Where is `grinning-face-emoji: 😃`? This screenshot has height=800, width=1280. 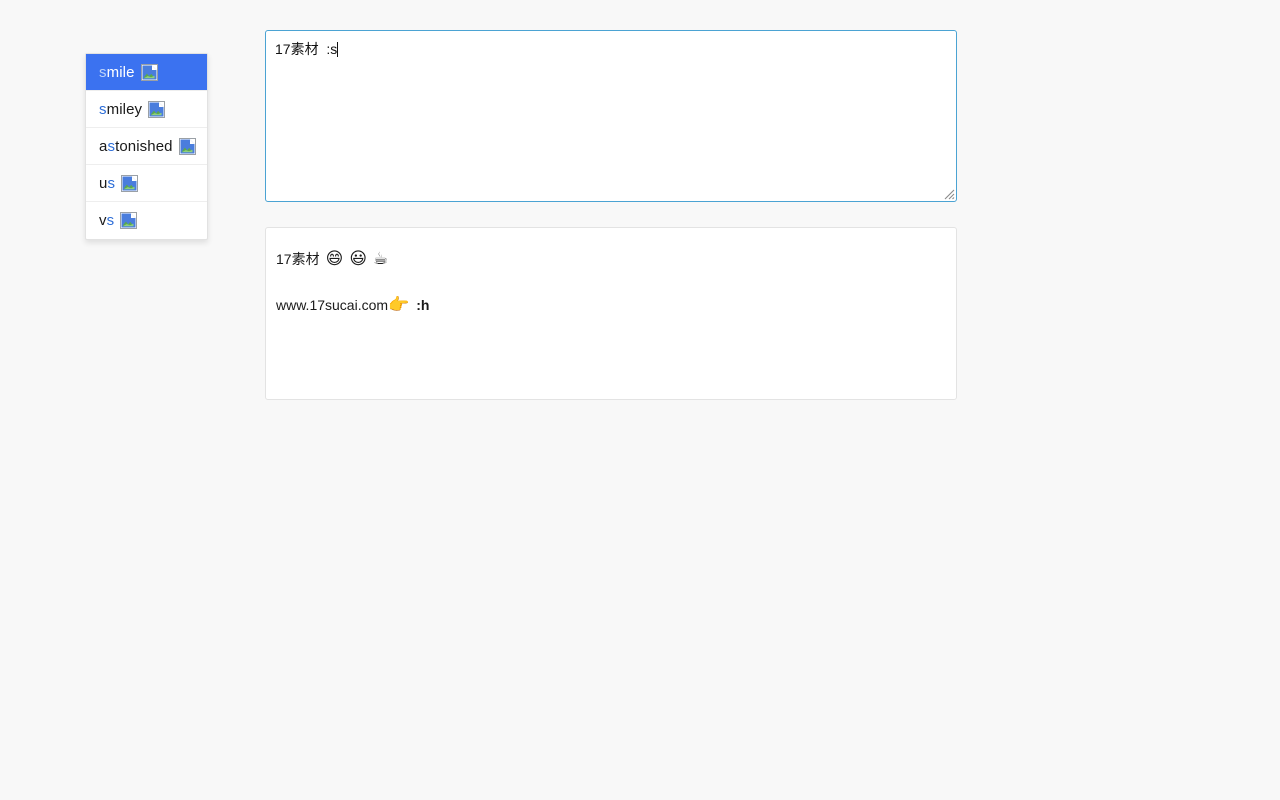
grinning-face-emoji: 😃 is located at coordinates (358, 259).